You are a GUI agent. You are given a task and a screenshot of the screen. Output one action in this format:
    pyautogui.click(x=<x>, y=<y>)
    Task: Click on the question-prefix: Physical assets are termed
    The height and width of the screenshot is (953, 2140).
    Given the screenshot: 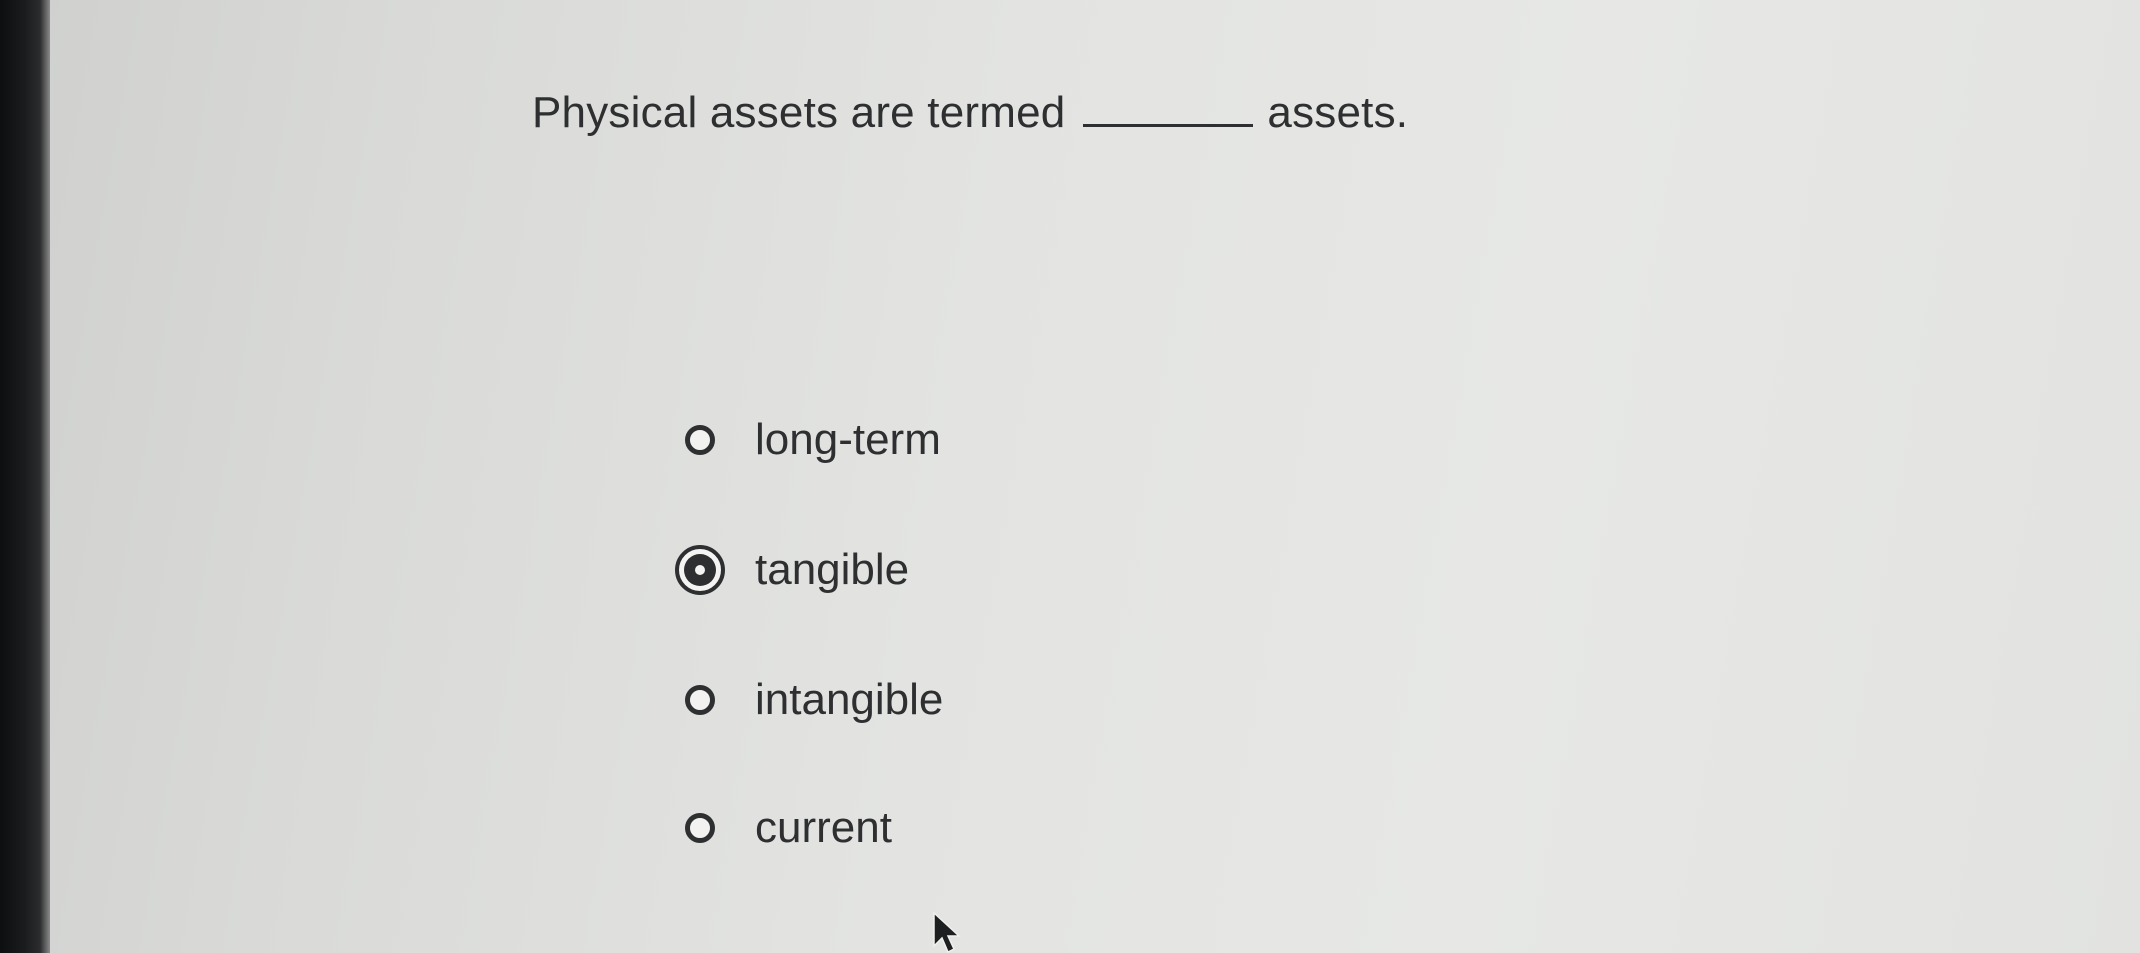 What is the action you would take?
    pyautogui.click(x=799, y=112)
    